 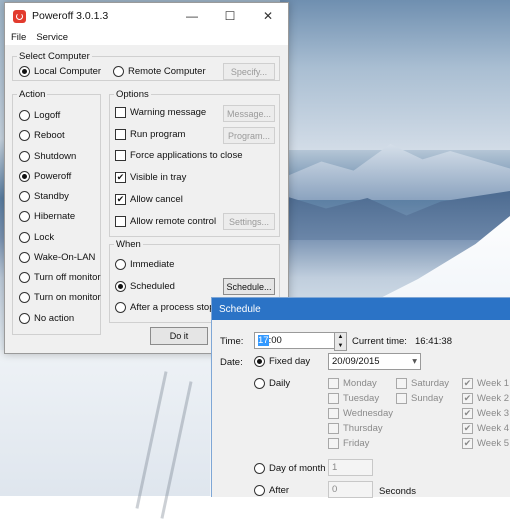 I want to click on saturday-checkbox: Saturday, so click(x=422, y=383).